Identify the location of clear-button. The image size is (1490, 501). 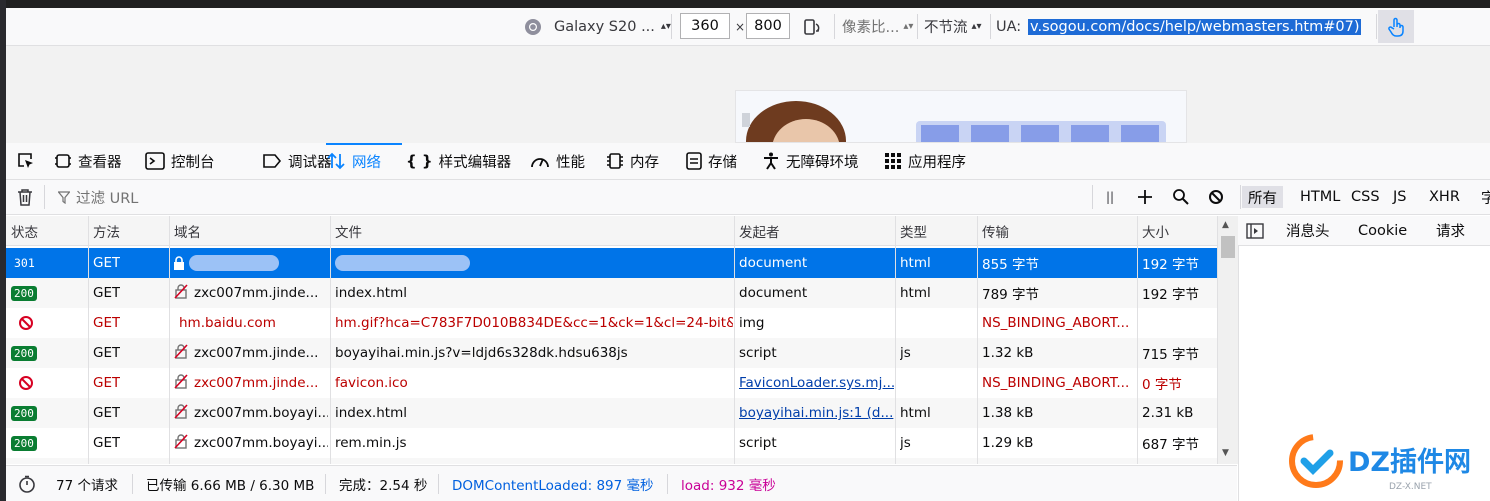
(25, 197).